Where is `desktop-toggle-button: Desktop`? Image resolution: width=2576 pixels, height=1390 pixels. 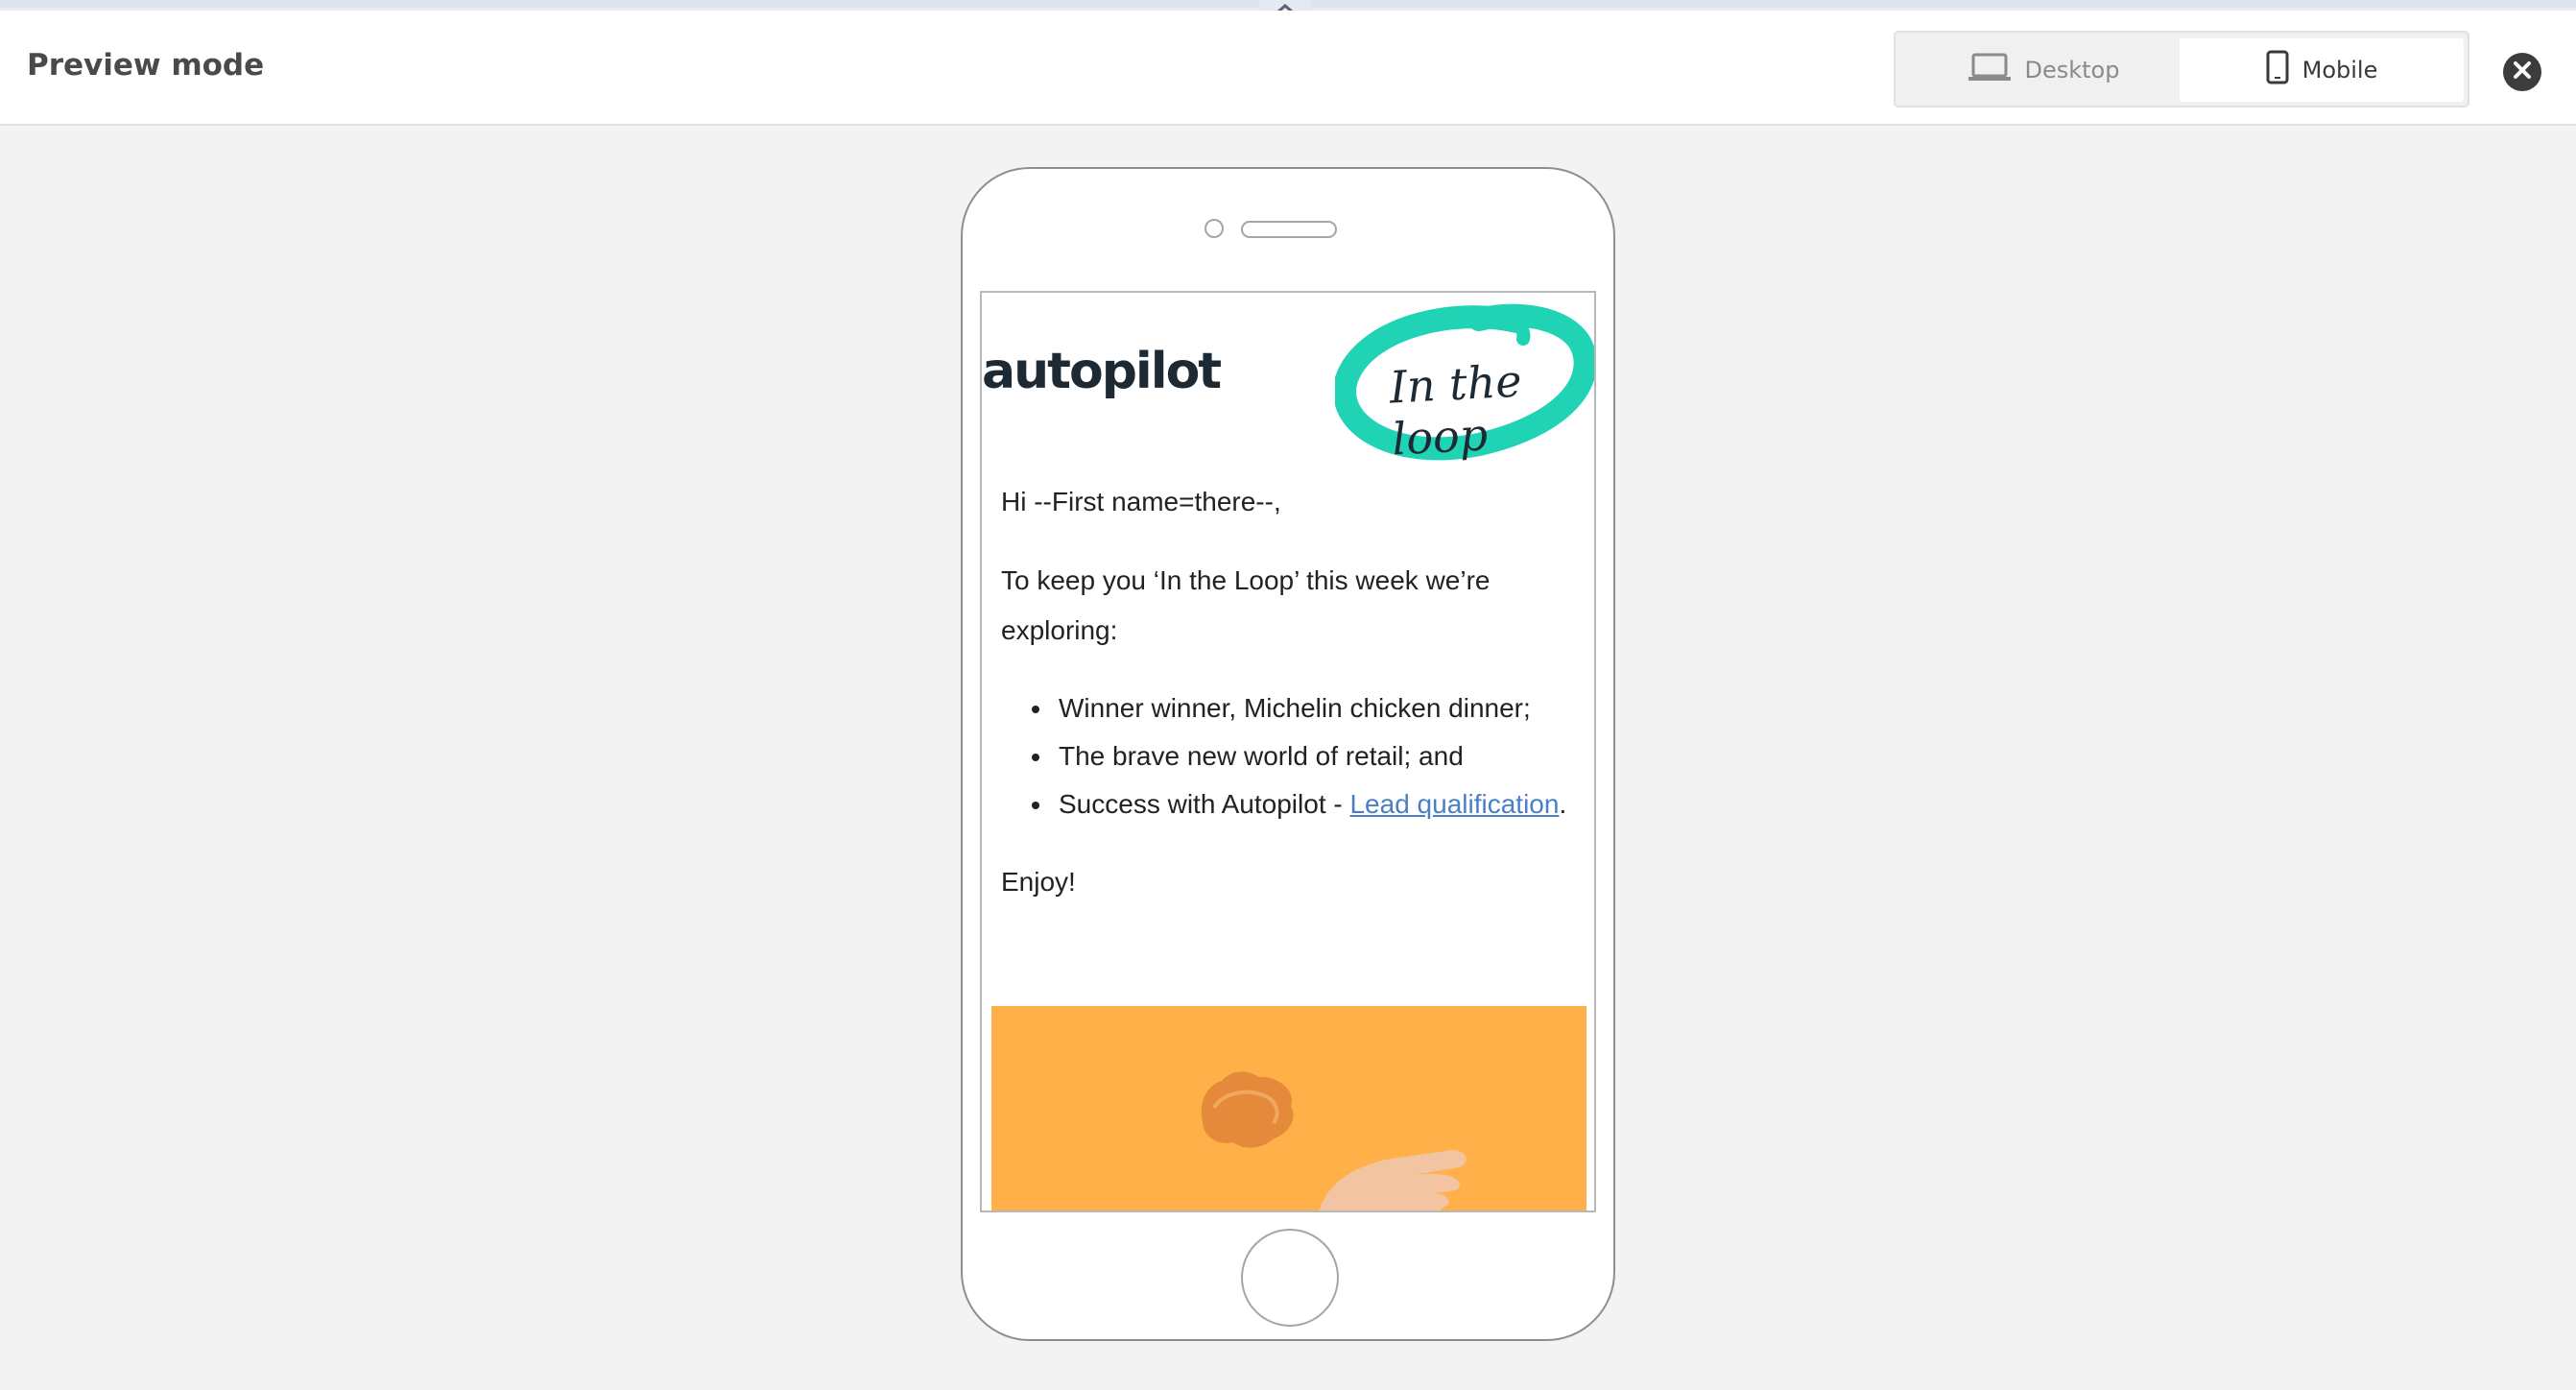 desktop-toggle-button: Desktop is located at coordinates (2043, 70).